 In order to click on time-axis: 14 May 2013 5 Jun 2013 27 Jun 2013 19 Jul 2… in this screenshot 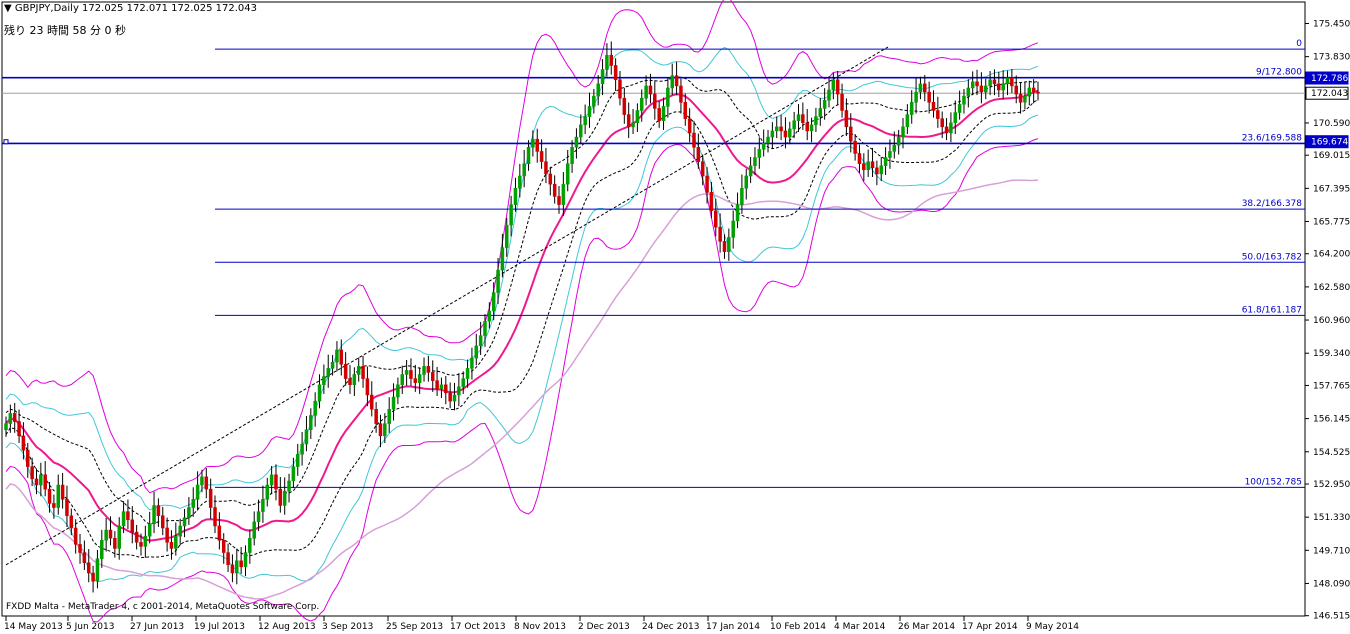, I will do `click(541, 624)`.